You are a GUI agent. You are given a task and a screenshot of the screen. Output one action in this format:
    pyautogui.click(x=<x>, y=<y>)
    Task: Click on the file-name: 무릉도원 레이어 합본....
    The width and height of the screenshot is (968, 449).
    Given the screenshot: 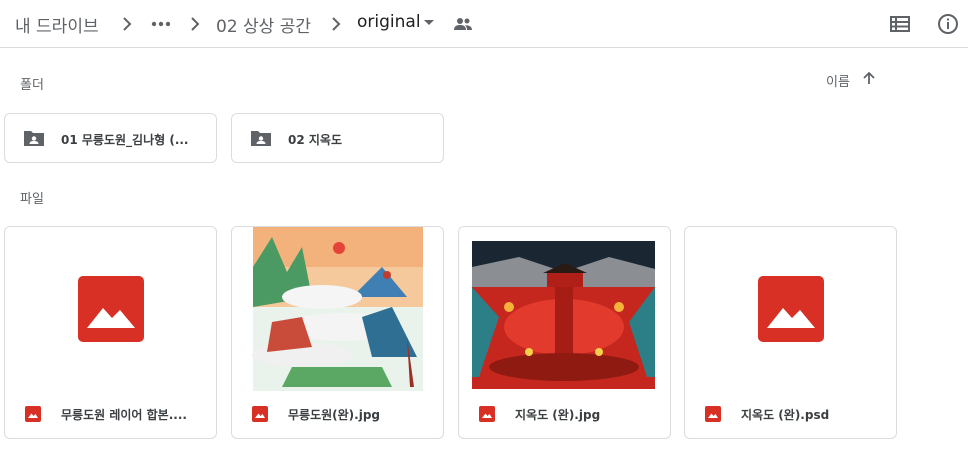 What is the action you would take?
    pyautogui.click(x=124, y=415)
    